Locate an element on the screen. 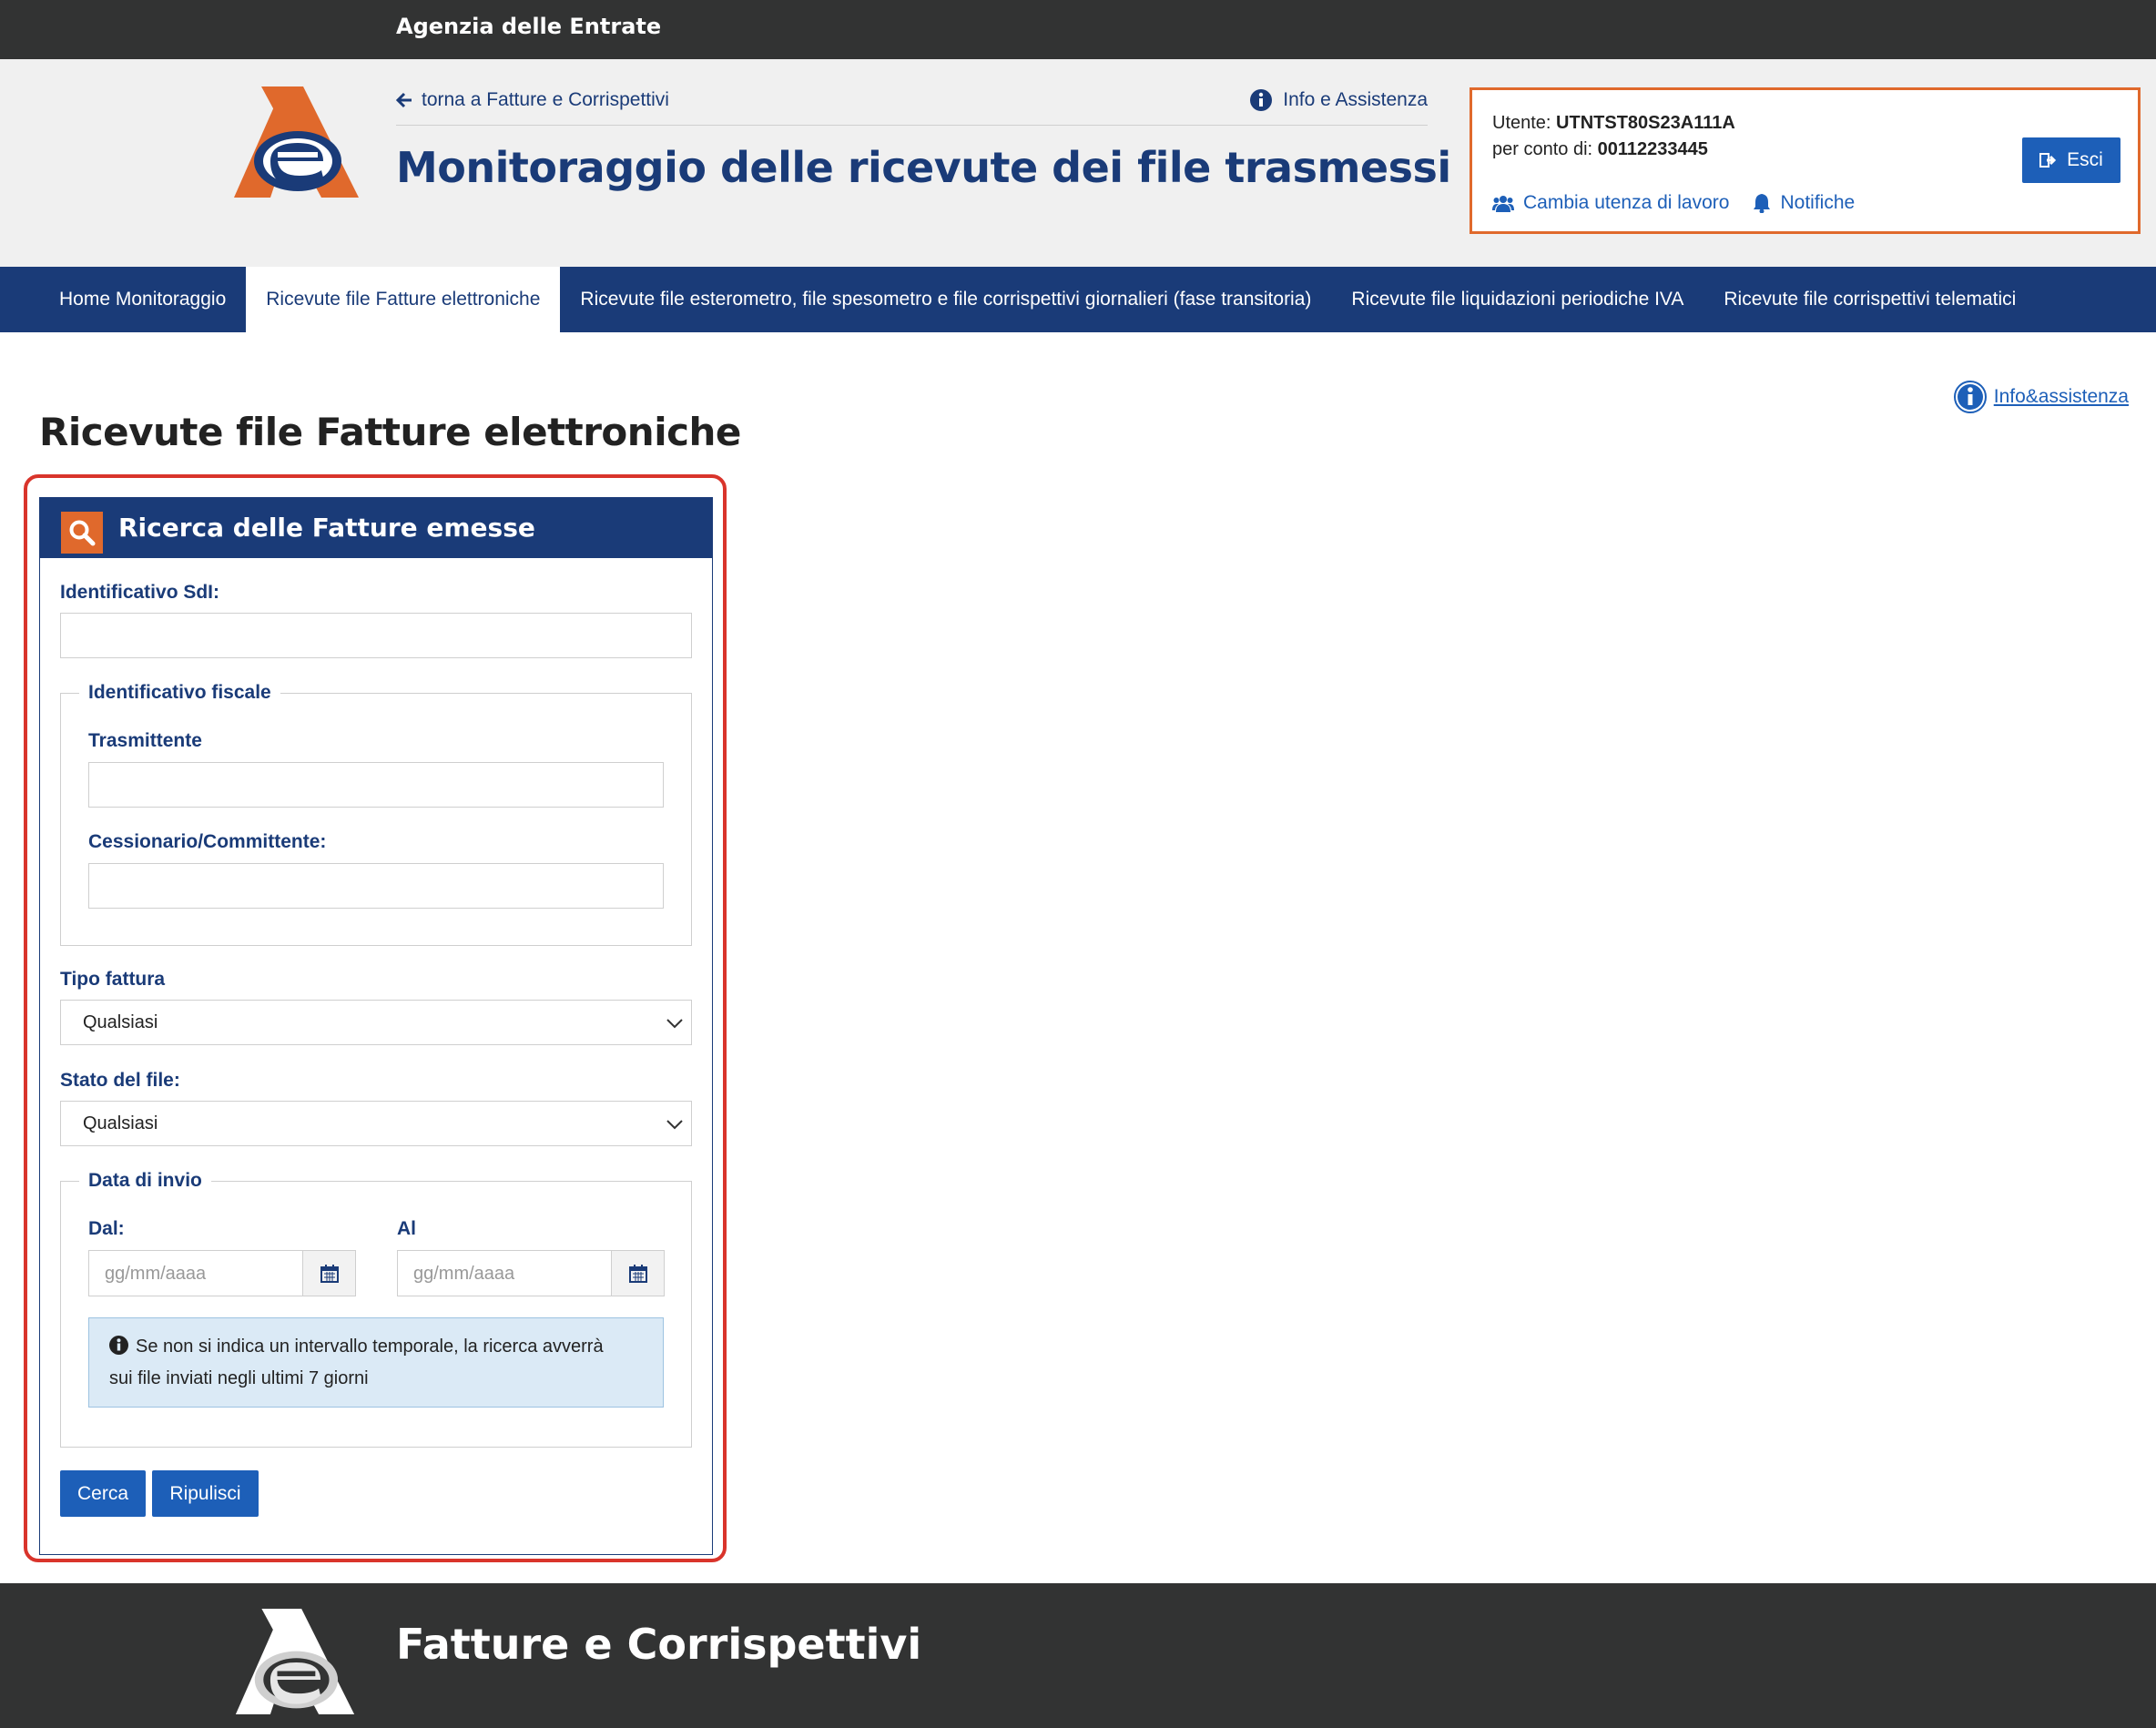 Image resolution: width=2156 pixels, height=1728 pixels. customer-input is located at coordinates (376, 886).